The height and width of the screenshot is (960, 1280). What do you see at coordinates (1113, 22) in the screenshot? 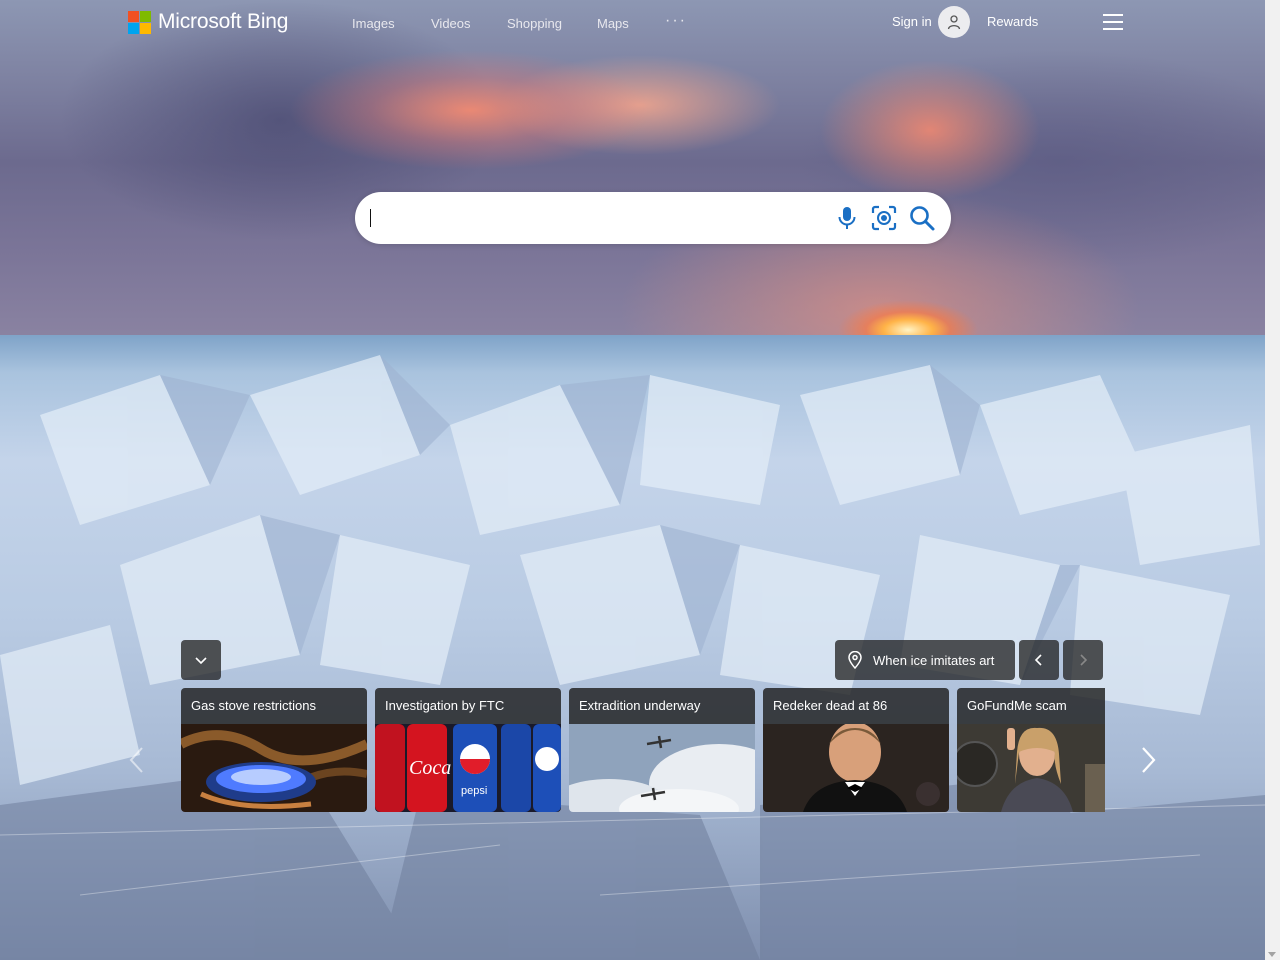
I see `hamburger-icon` at bounding box center [1113, 22].